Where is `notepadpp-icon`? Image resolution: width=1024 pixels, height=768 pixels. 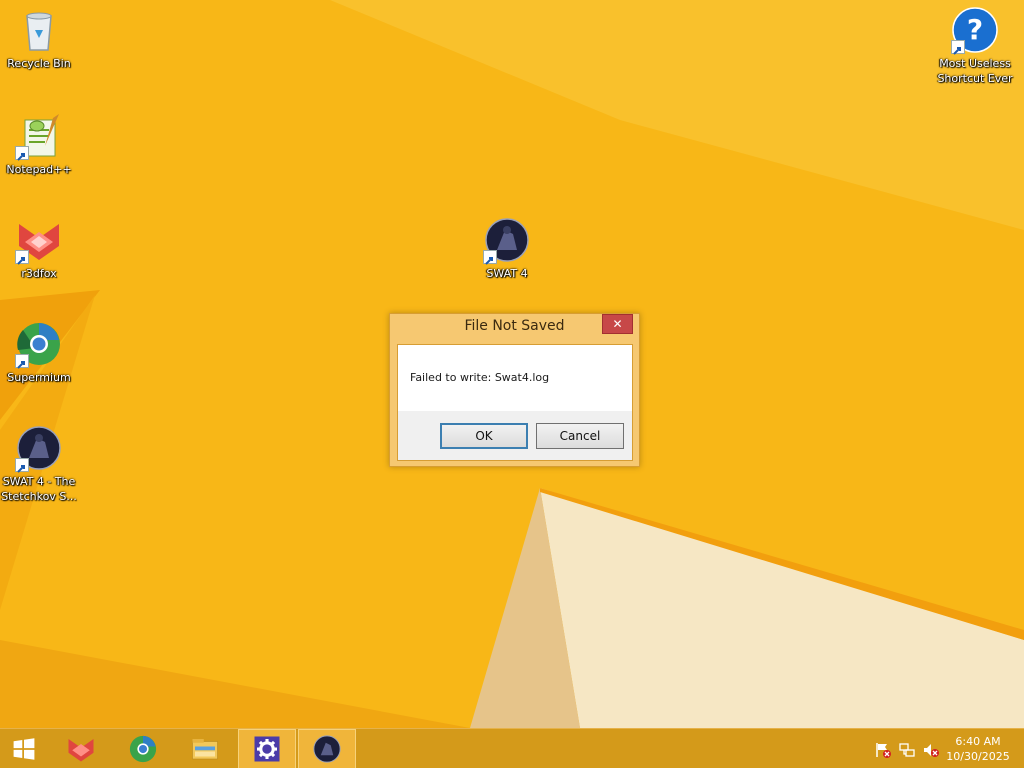
notepadpp-icon is located at coordinates (39, 136).